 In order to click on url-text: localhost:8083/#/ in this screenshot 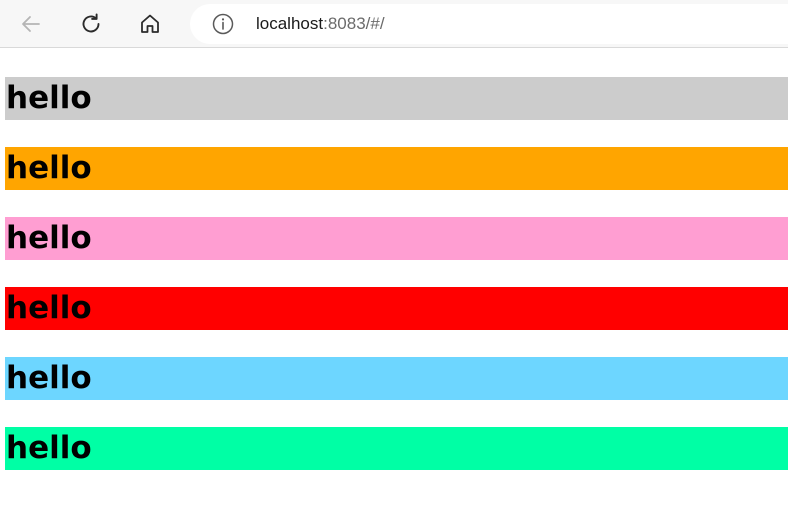, I will do `click(320, 24)`.